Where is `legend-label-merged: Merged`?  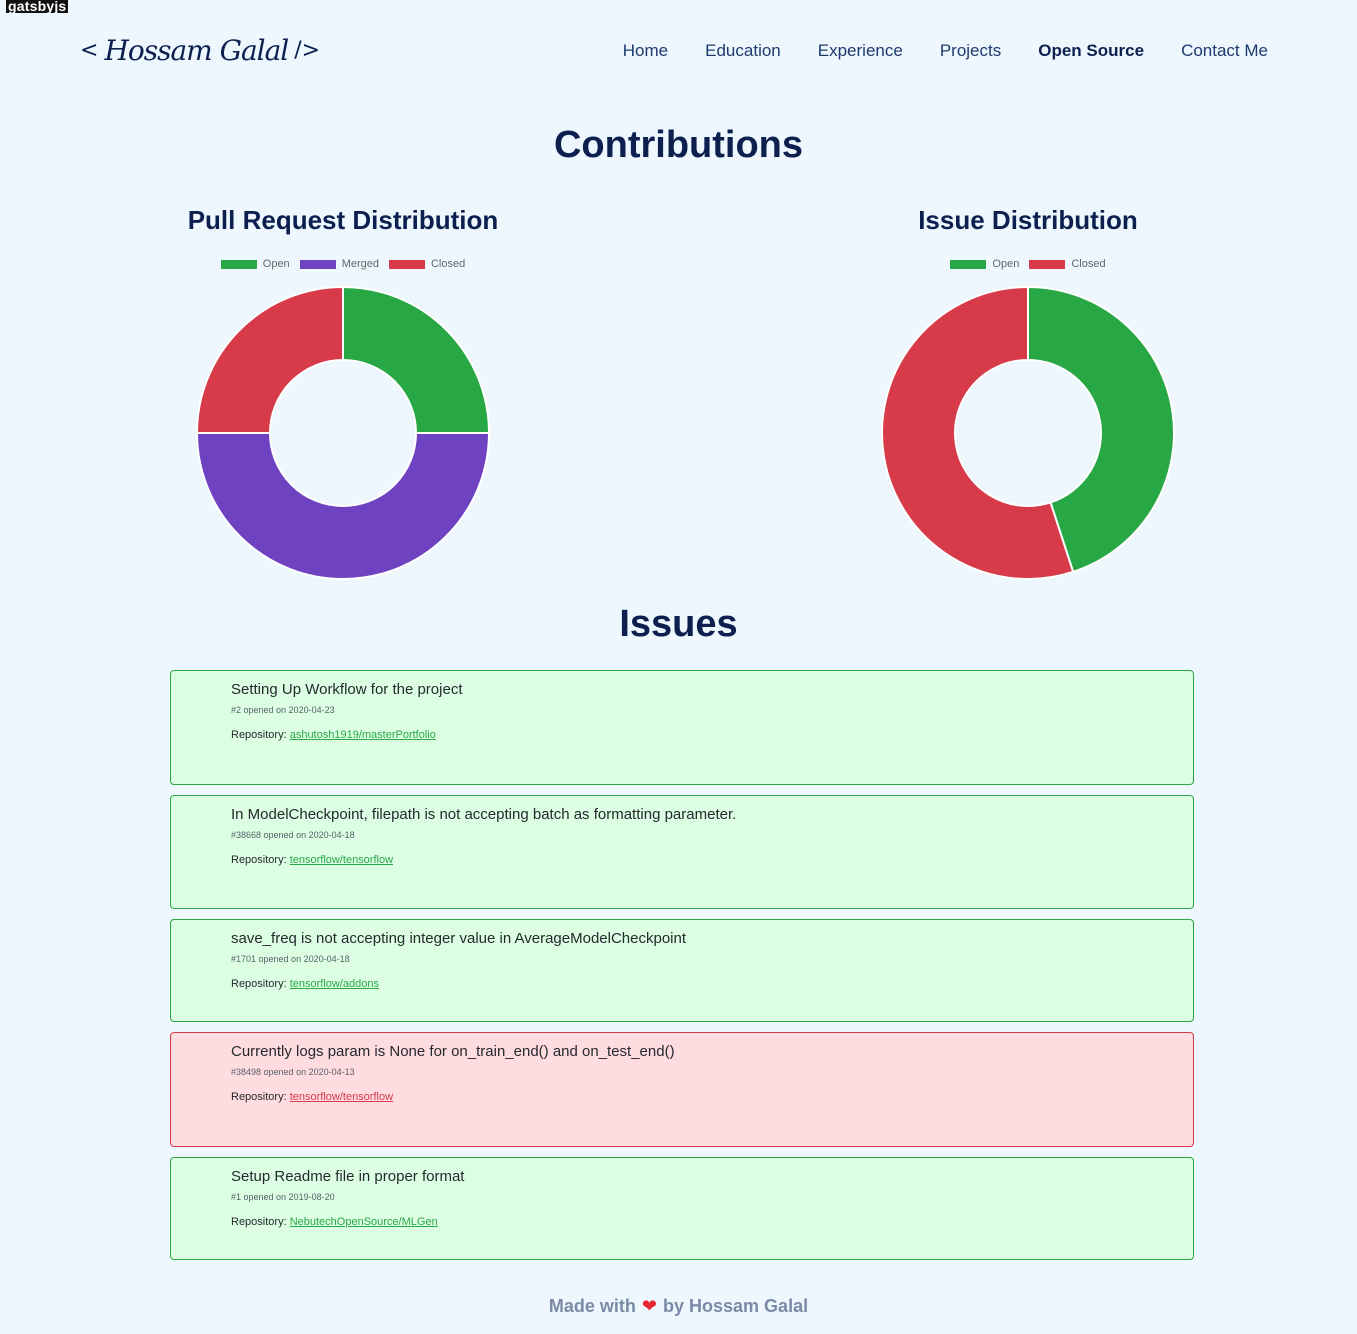
legend-label-merged: Merged is located at coordinates (360, 264).